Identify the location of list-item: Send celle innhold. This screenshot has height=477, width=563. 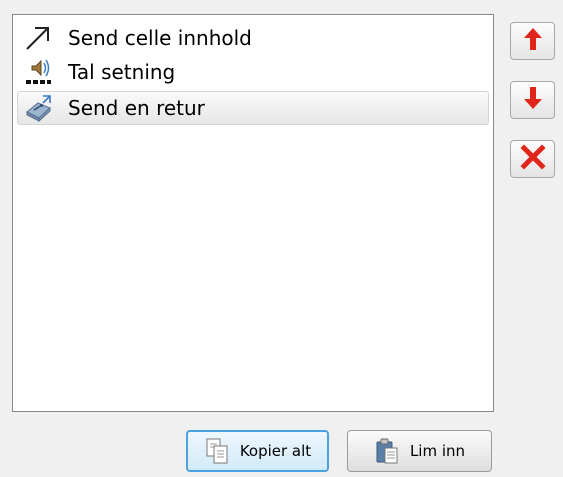
(253, 38).